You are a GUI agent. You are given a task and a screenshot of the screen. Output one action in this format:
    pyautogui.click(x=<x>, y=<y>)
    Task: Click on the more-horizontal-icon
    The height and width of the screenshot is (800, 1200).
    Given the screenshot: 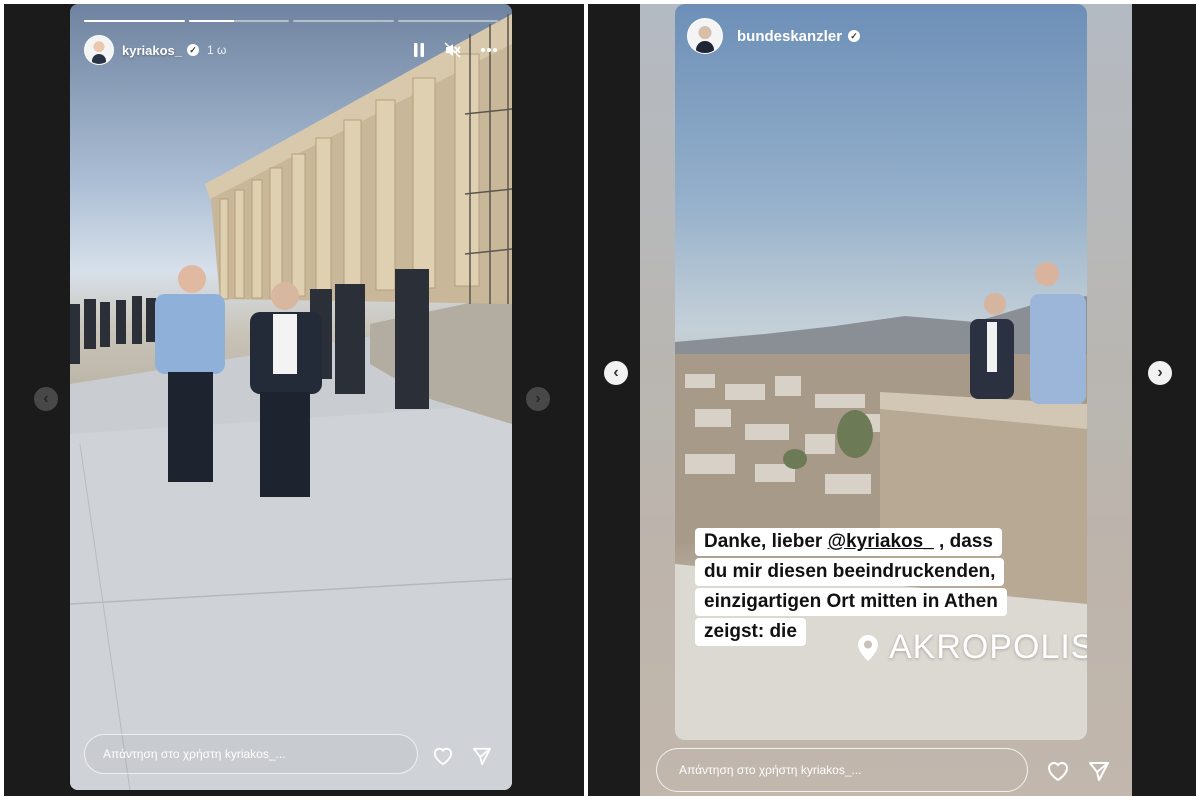 What is the action you would take?
    pyautogui.click(x=489, y=50)
    